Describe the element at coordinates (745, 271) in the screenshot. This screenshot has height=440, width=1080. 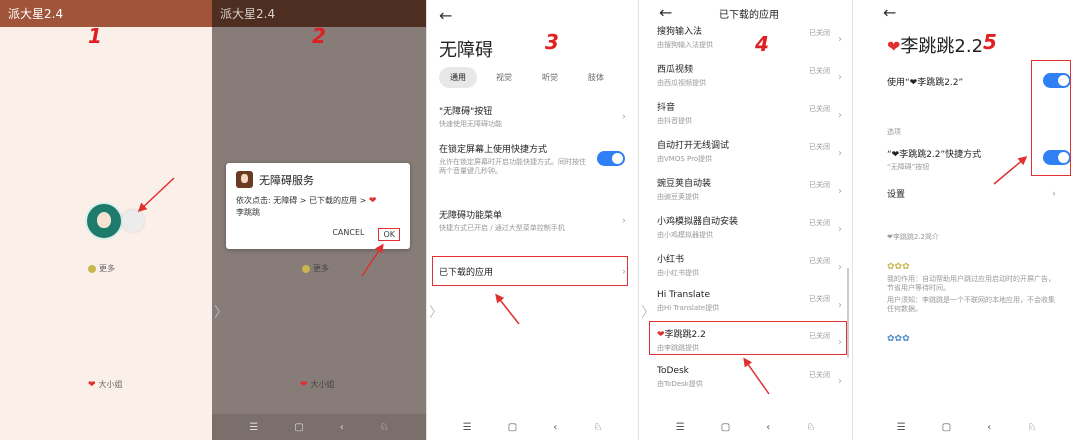
I see `app-row: 小红书 由小红书提供 已关闭 ›` at that location.